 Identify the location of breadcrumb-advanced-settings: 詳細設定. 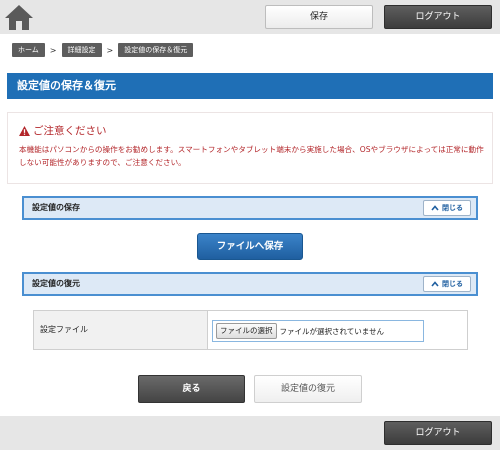
(81, 50).